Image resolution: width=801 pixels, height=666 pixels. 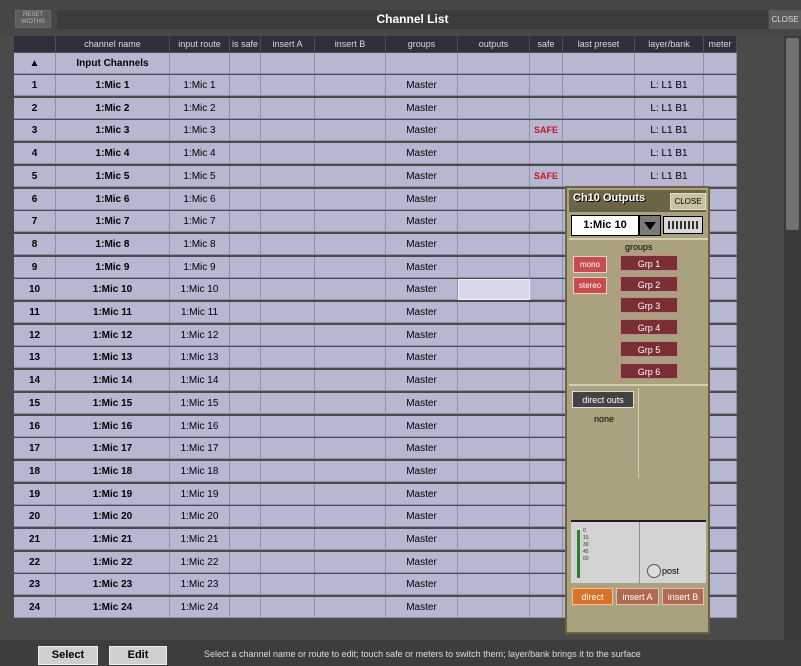 What do you see at coordinates (649, 284) in the screenshot?
I see `group-2-button: Grp 2` at bounding box center [649, 284].